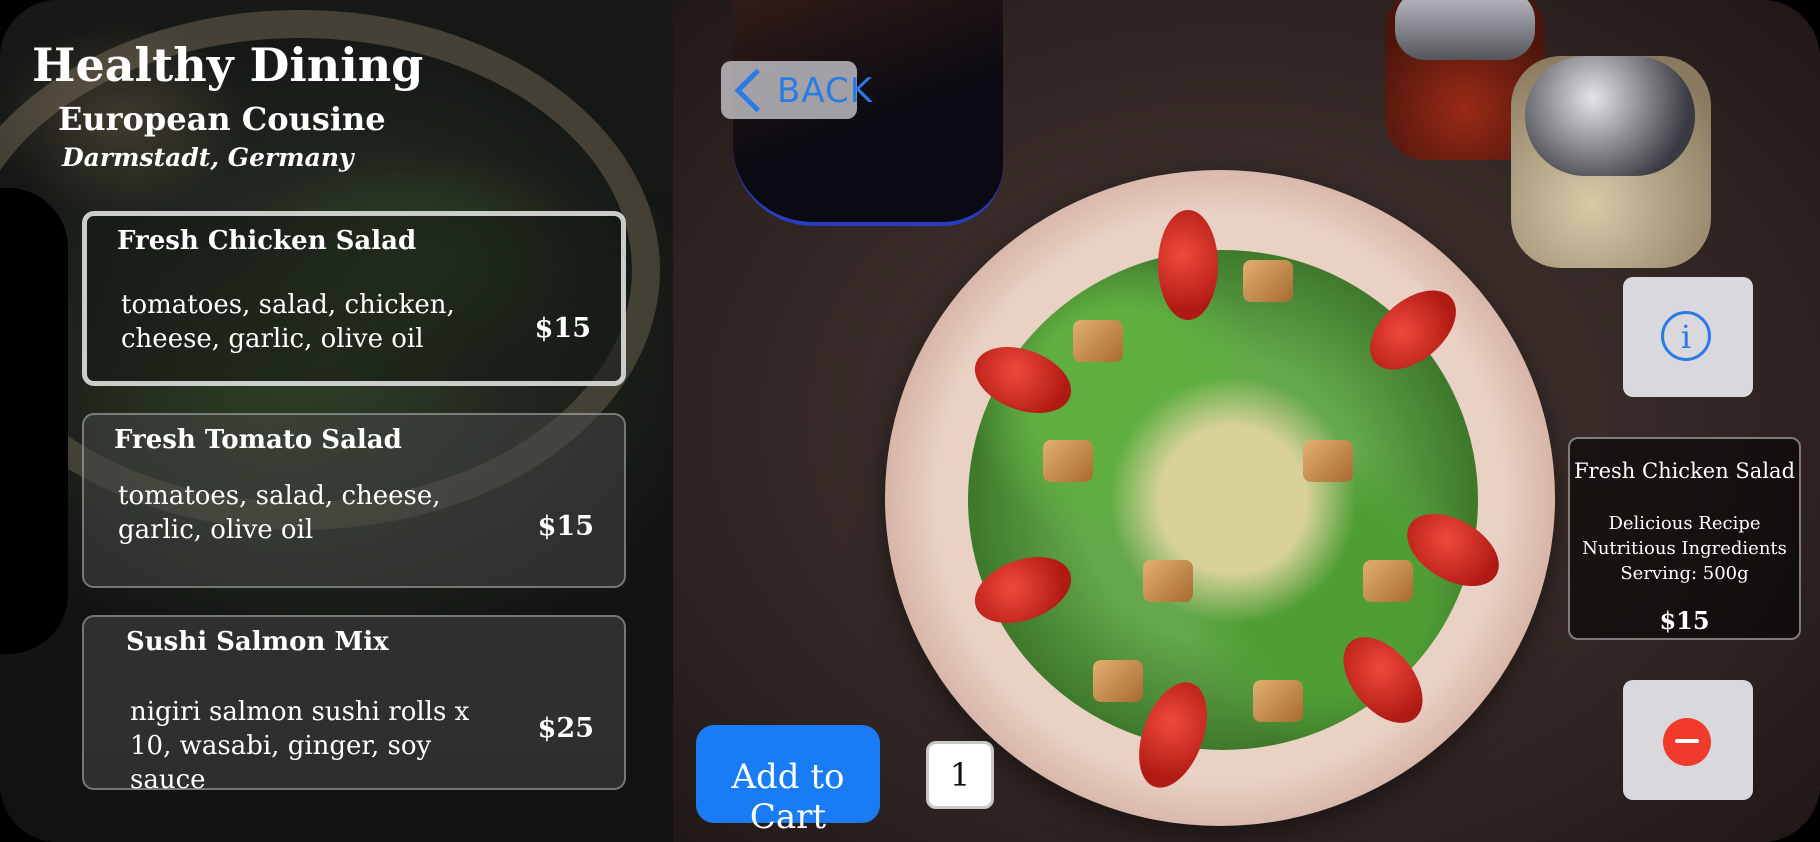  I want to click on restaurant-title: Healthy Dining, so click(228, 65).